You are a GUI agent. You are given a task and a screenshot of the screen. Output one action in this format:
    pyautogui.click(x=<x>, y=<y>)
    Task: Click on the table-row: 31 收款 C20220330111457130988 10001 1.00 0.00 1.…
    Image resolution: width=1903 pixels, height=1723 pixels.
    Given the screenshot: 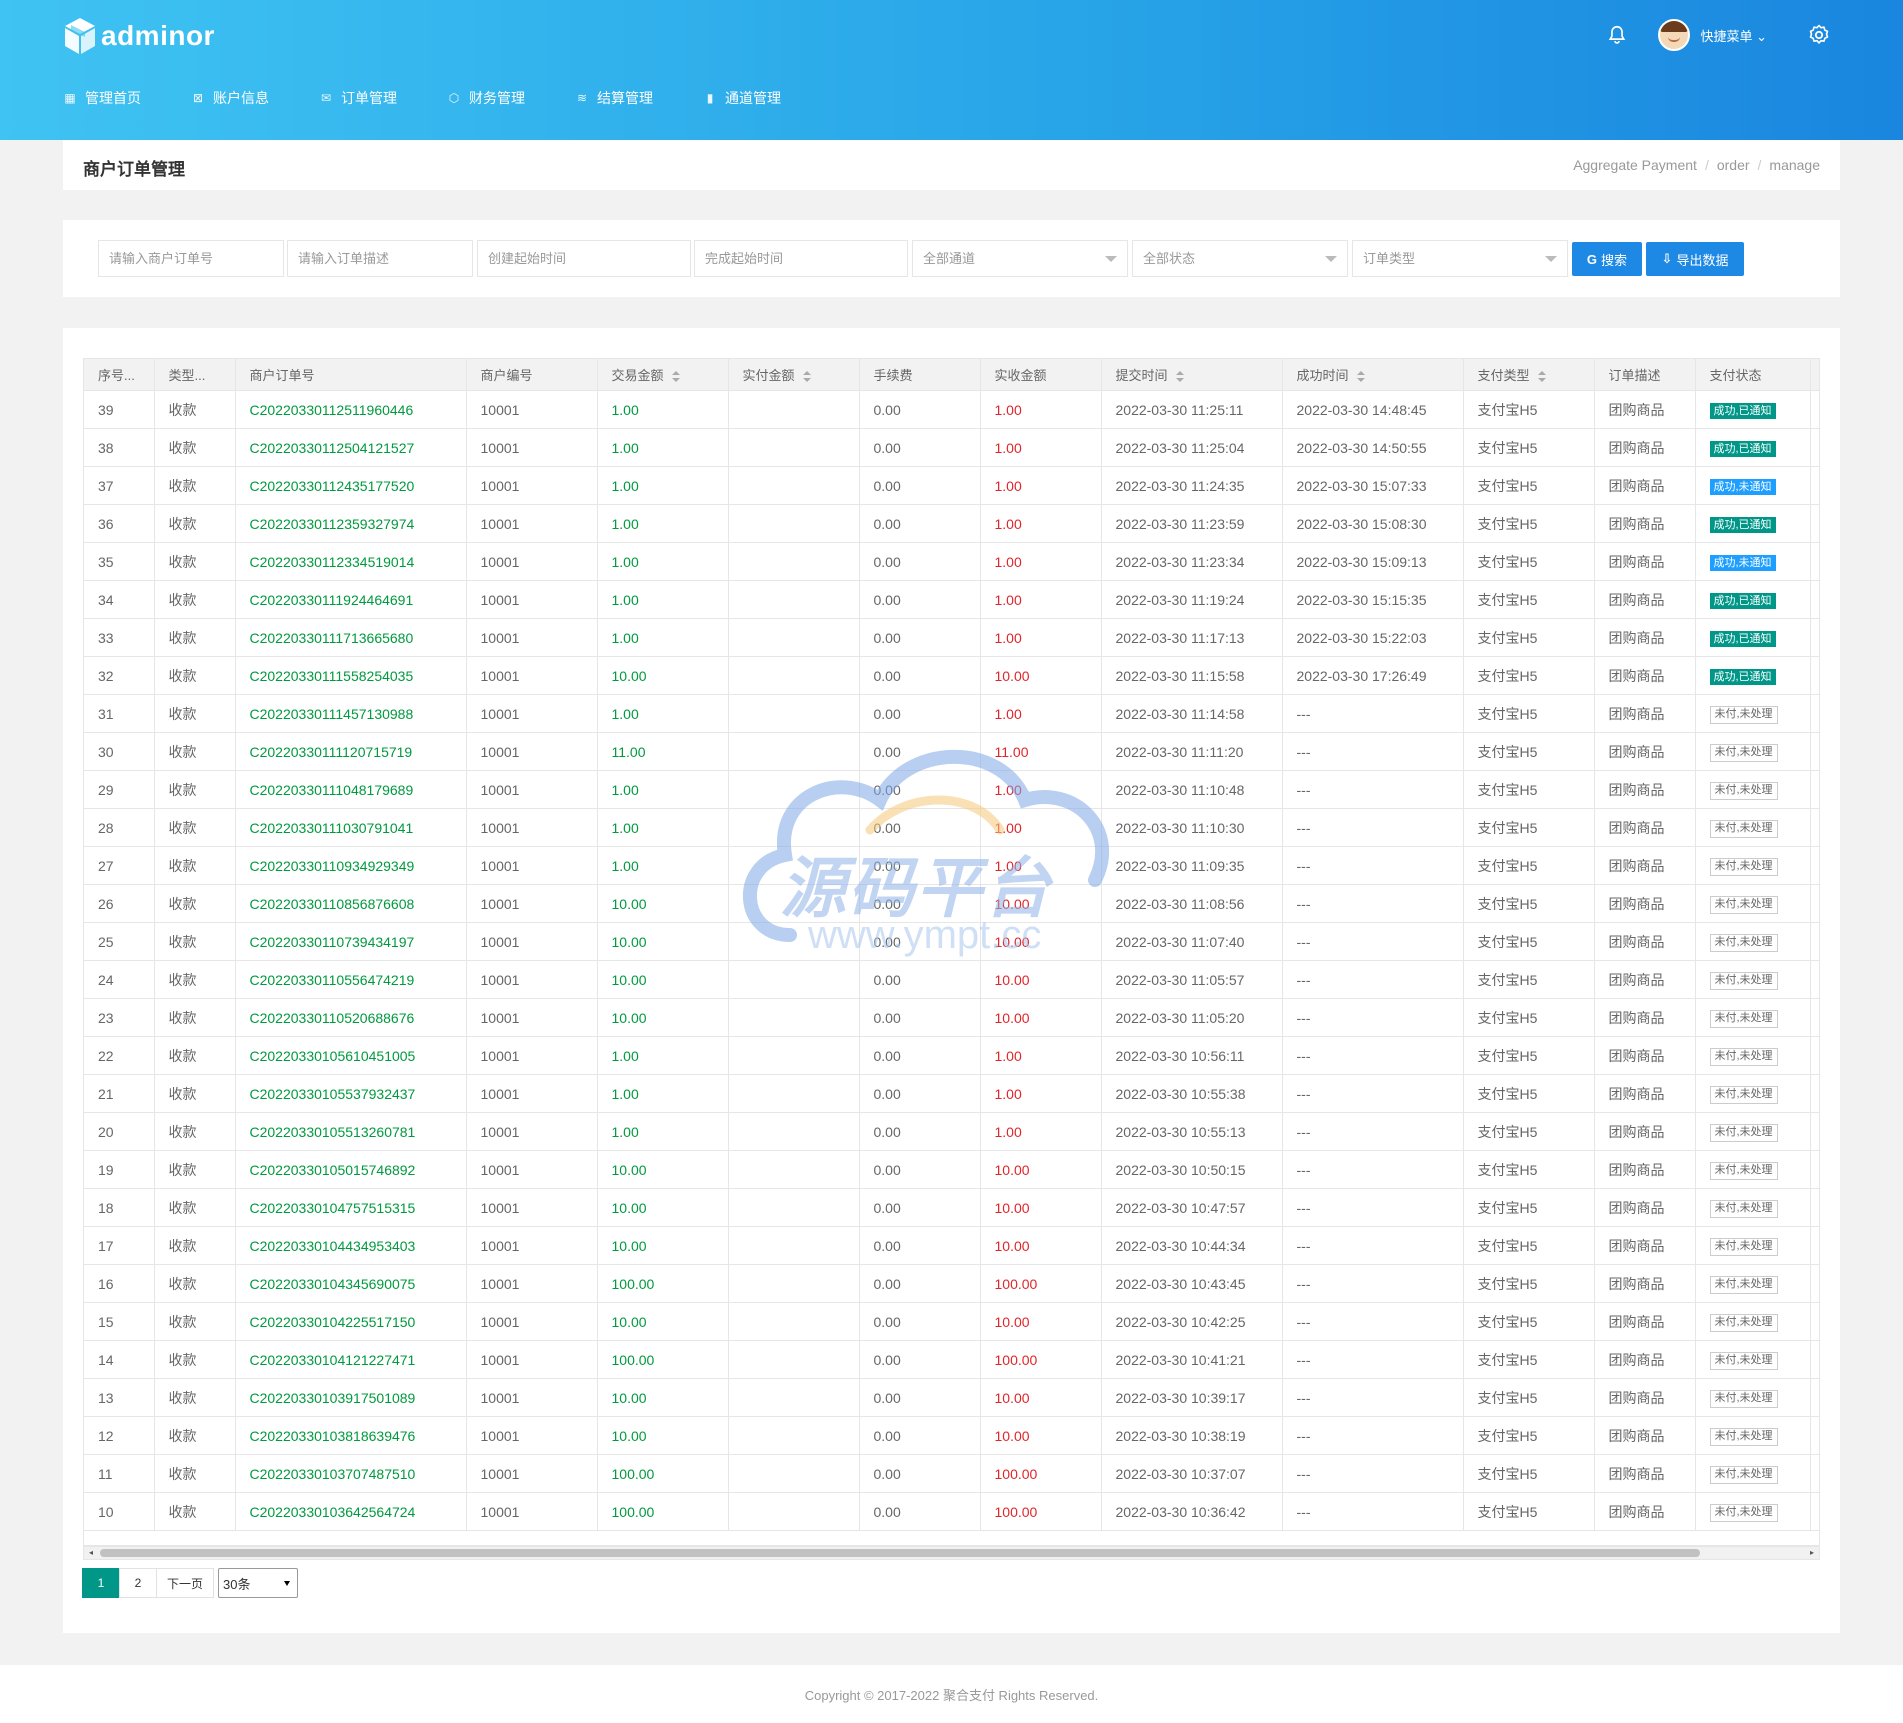 What is the action you would take?
    pyautogui.click(x=951, y=713)
    